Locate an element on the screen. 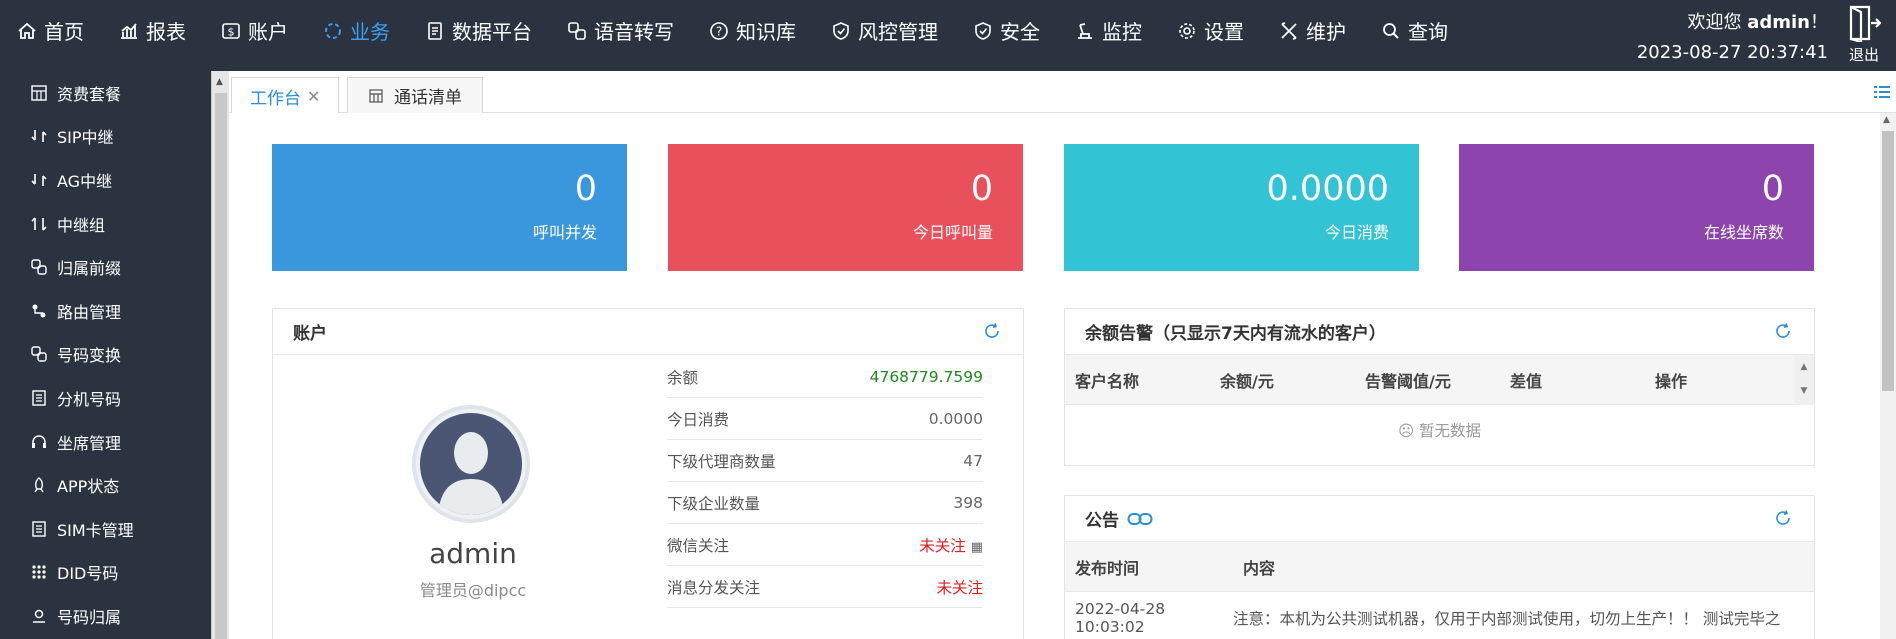  nav-item-2: $ 账户 is located at coordinates (254, 30).